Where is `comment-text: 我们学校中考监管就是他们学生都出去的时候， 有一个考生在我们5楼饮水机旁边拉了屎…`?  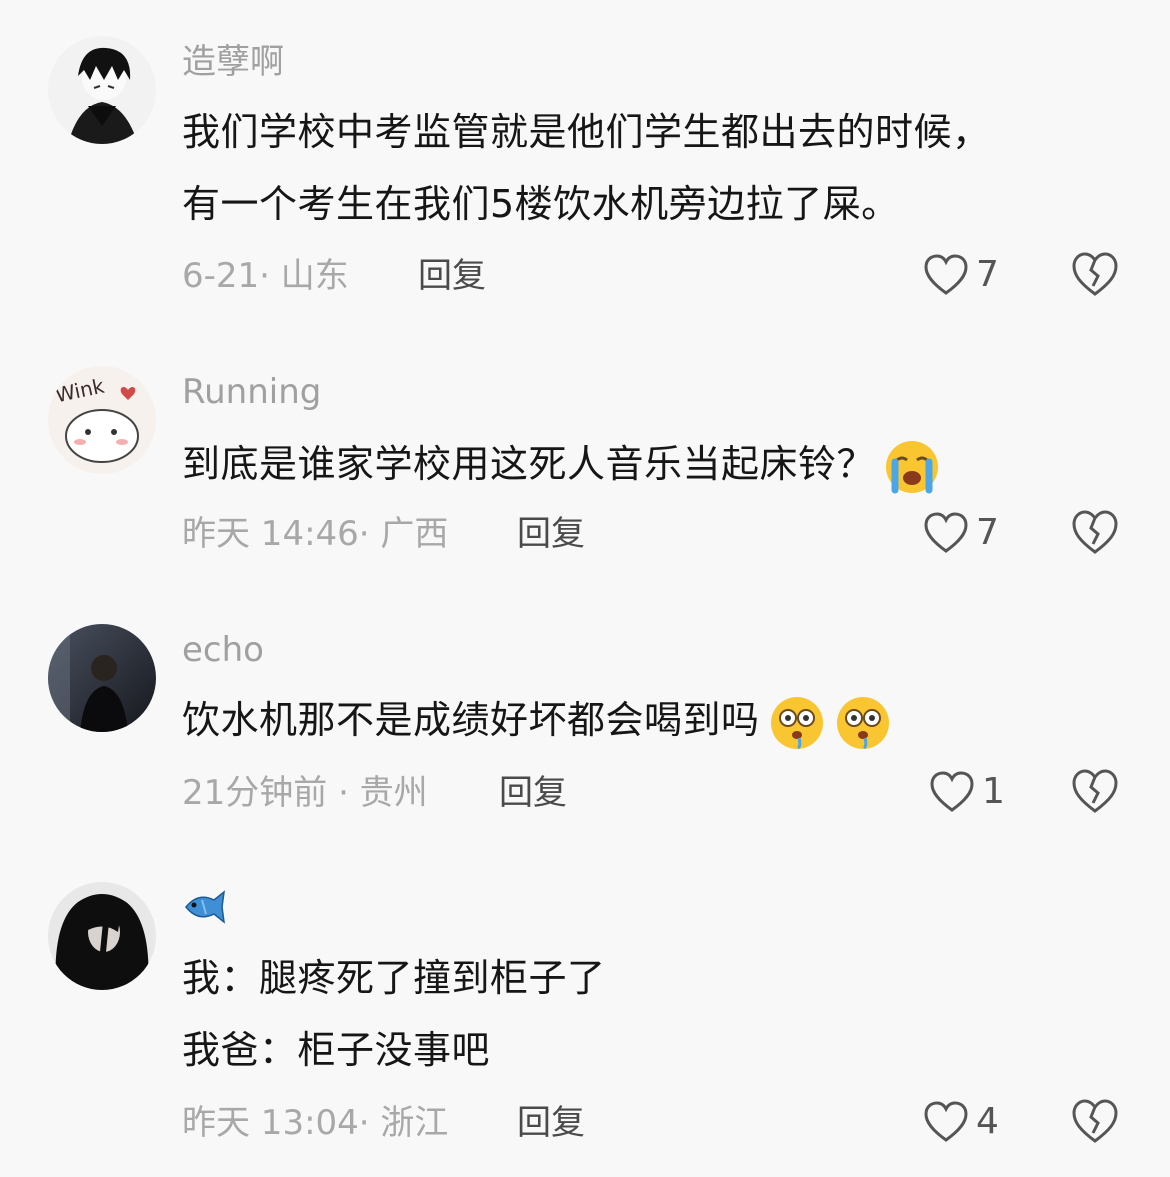
comment-text: 我们学校中考监管就是他们学生都出去的时候， 有一个考生在我们5楼饮水机旁边拉了屎… is located at coordinates (647, 168).